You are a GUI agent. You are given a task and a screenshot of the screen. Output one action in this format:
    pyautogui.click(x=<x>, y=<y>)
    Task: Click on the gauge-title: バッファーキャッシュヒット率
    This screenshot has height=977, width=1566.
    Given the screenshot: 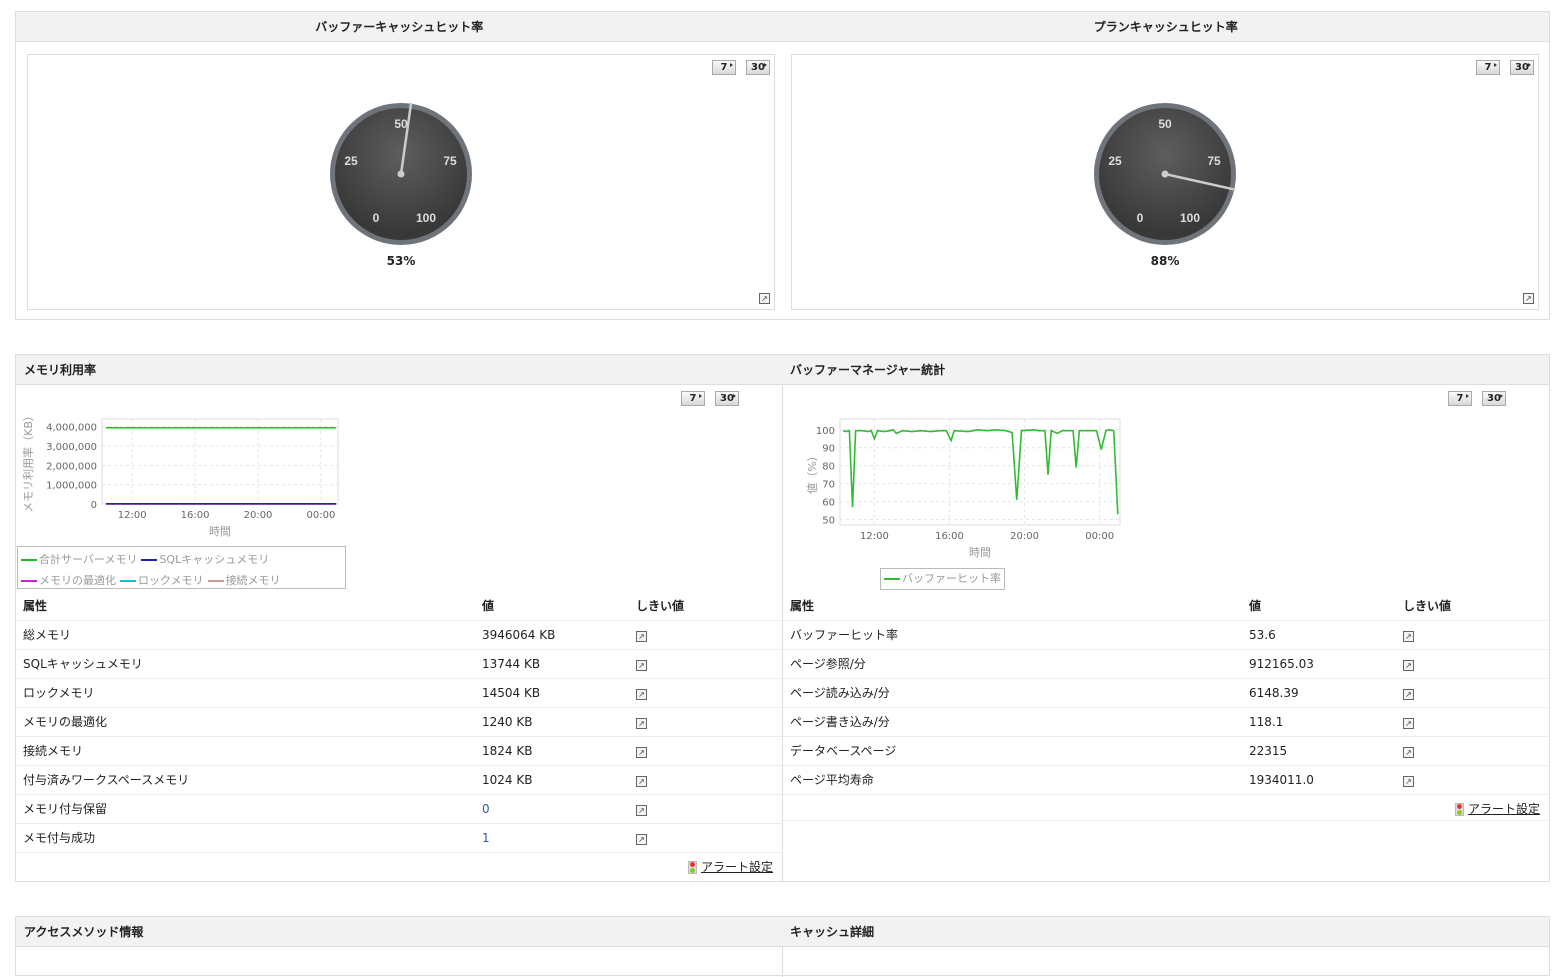 What is the action you would take?
    pyautogui.click(x=399, y=27)
    